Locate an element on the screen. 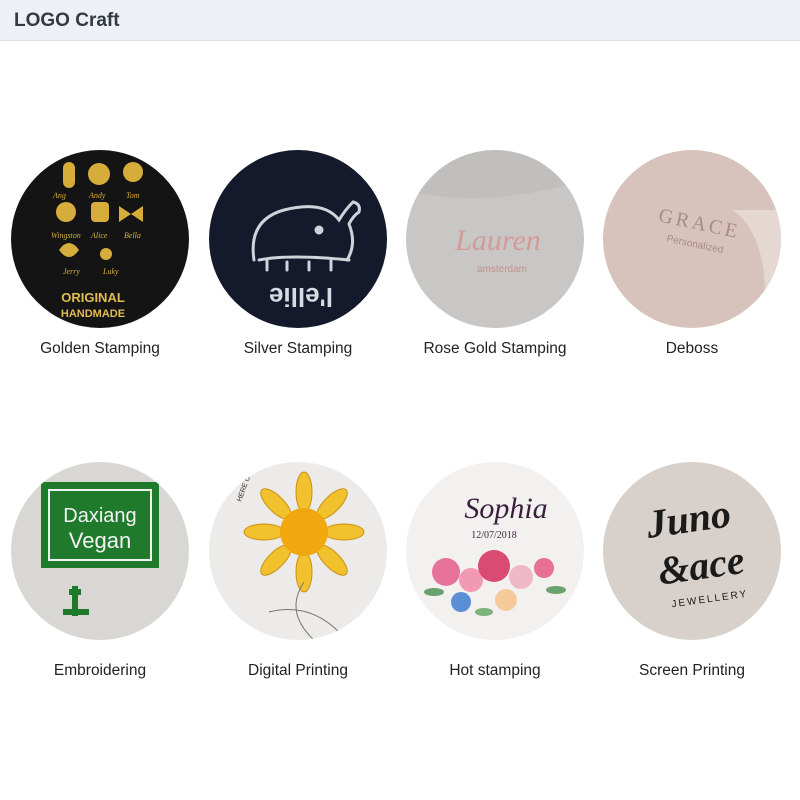 The width and height of the screenshot is (800, 800). craft-label: Rose Gold Stamping is located at coordinates (495, 348).